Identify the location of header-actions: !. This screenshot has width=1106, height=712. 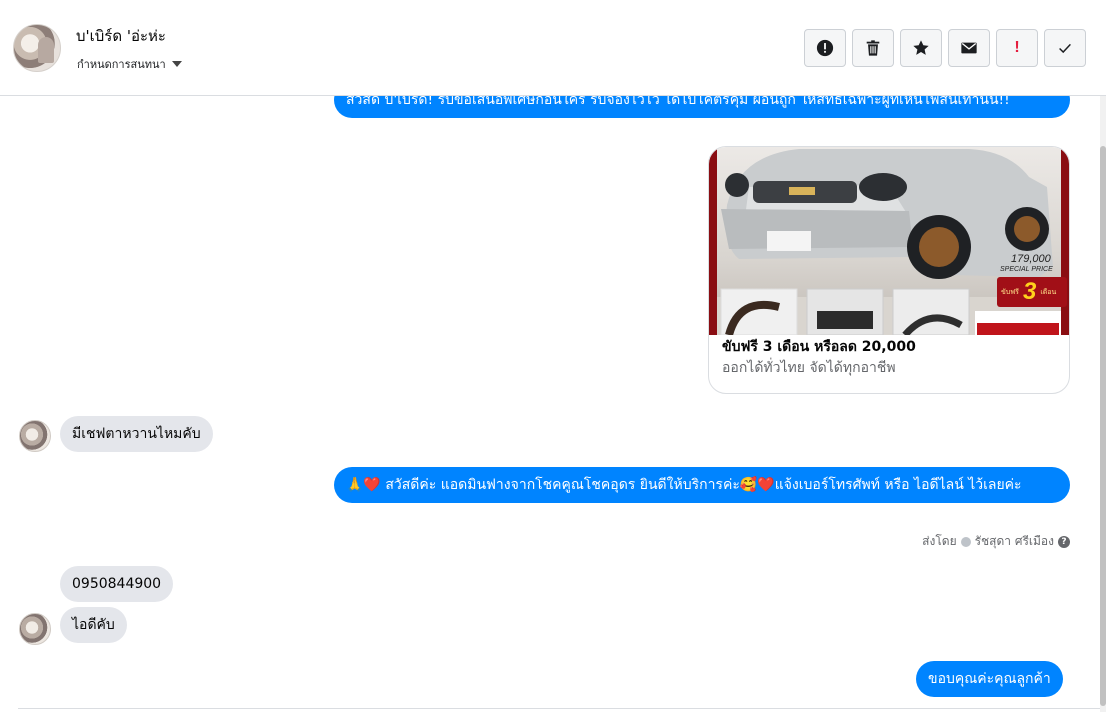
(945, 48).